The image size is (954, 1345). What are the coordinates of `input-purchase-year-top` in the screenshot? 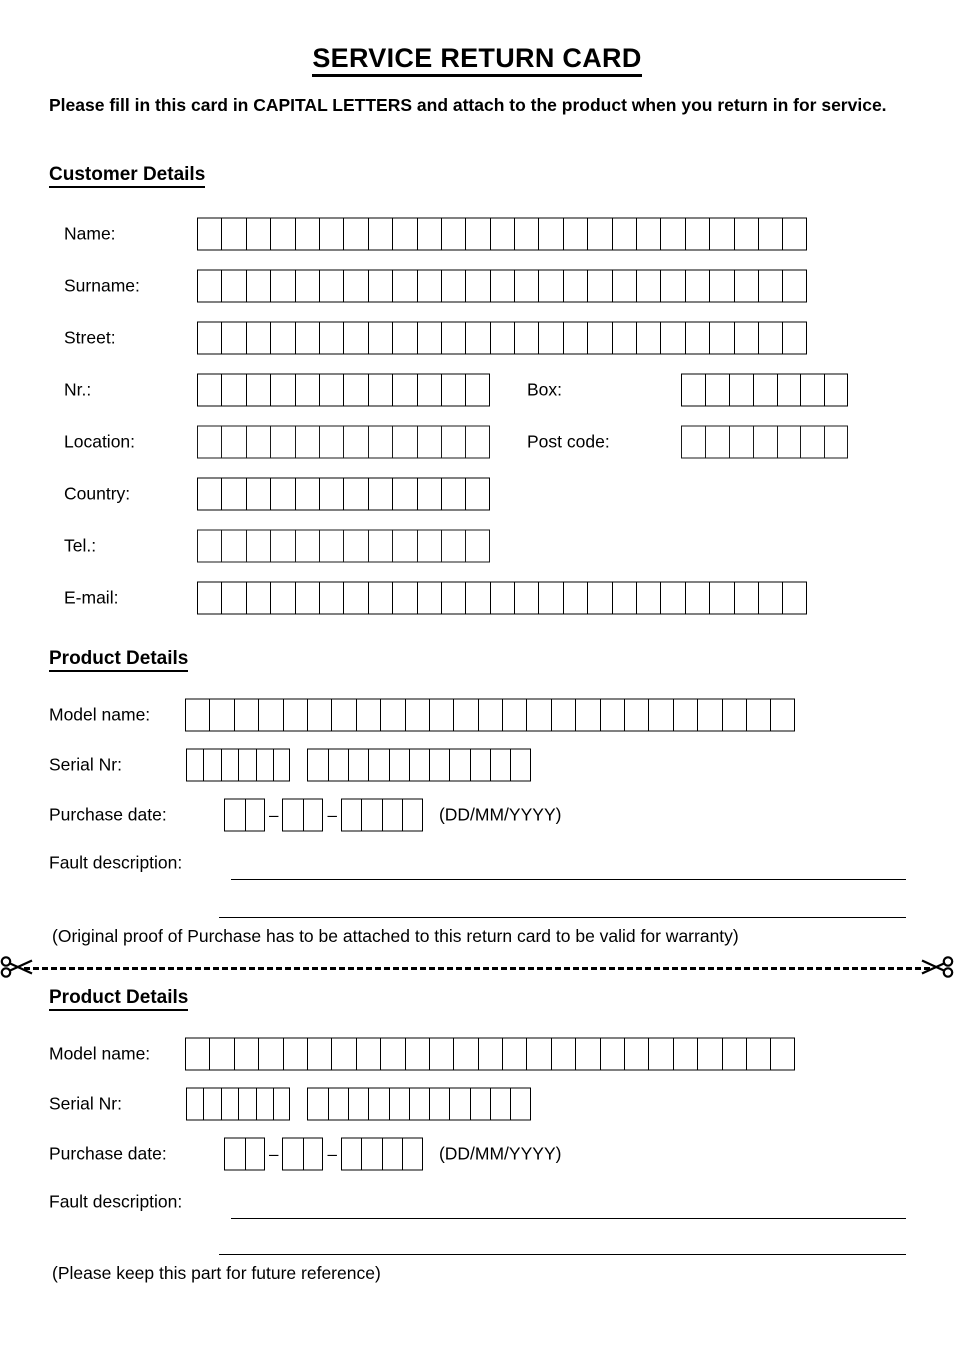 It's located at (381, 815).